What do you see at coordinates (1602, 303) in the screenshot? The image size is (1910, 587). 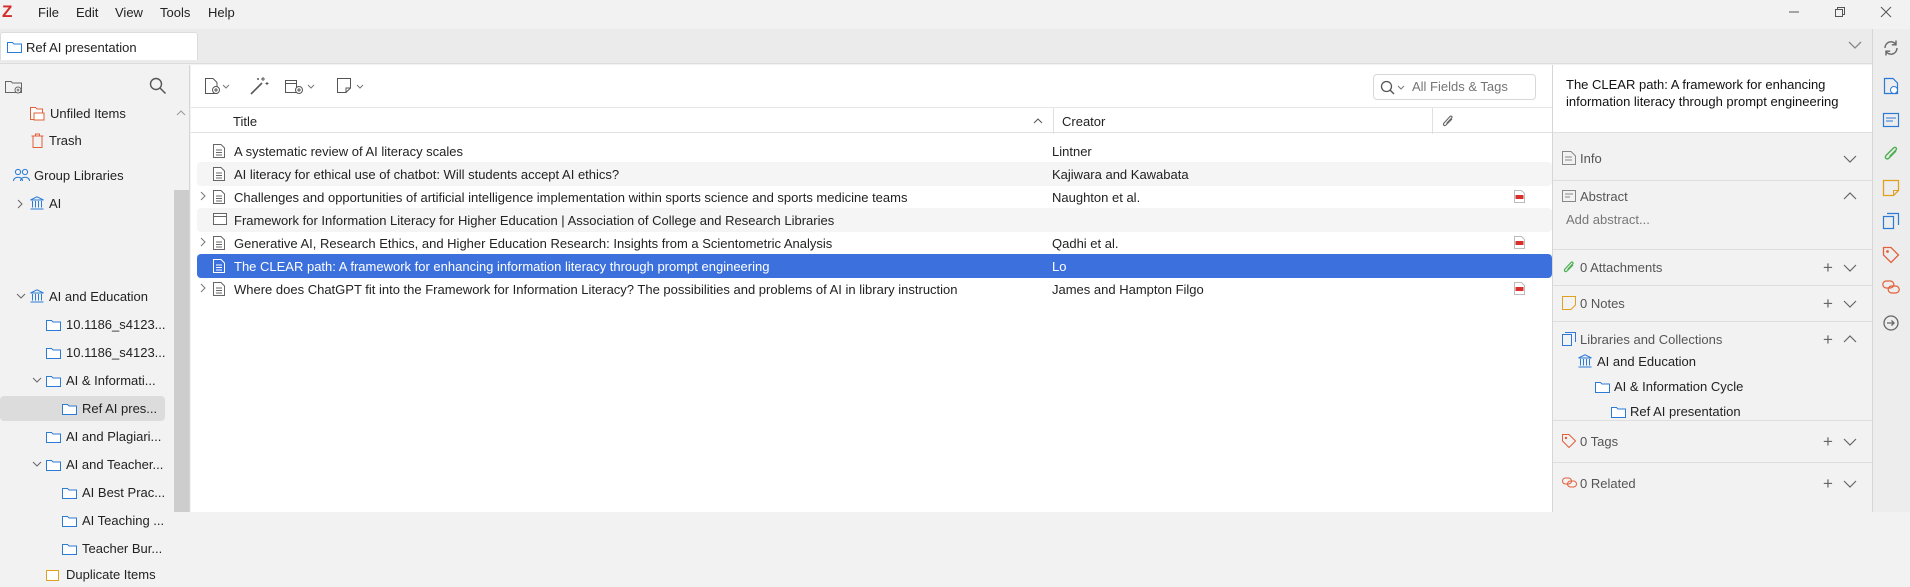 I see `section-label: 0 Notes` at bounding box center [1602, 303].